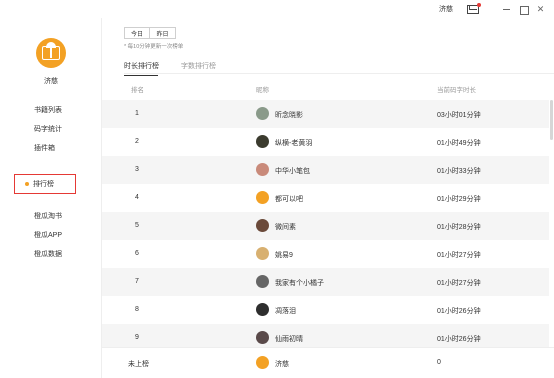  What do you see at coordinates (277, 9) in the screenshot?
I see `title-bar: 济慈 ✕` at bounding box center [277, 9].